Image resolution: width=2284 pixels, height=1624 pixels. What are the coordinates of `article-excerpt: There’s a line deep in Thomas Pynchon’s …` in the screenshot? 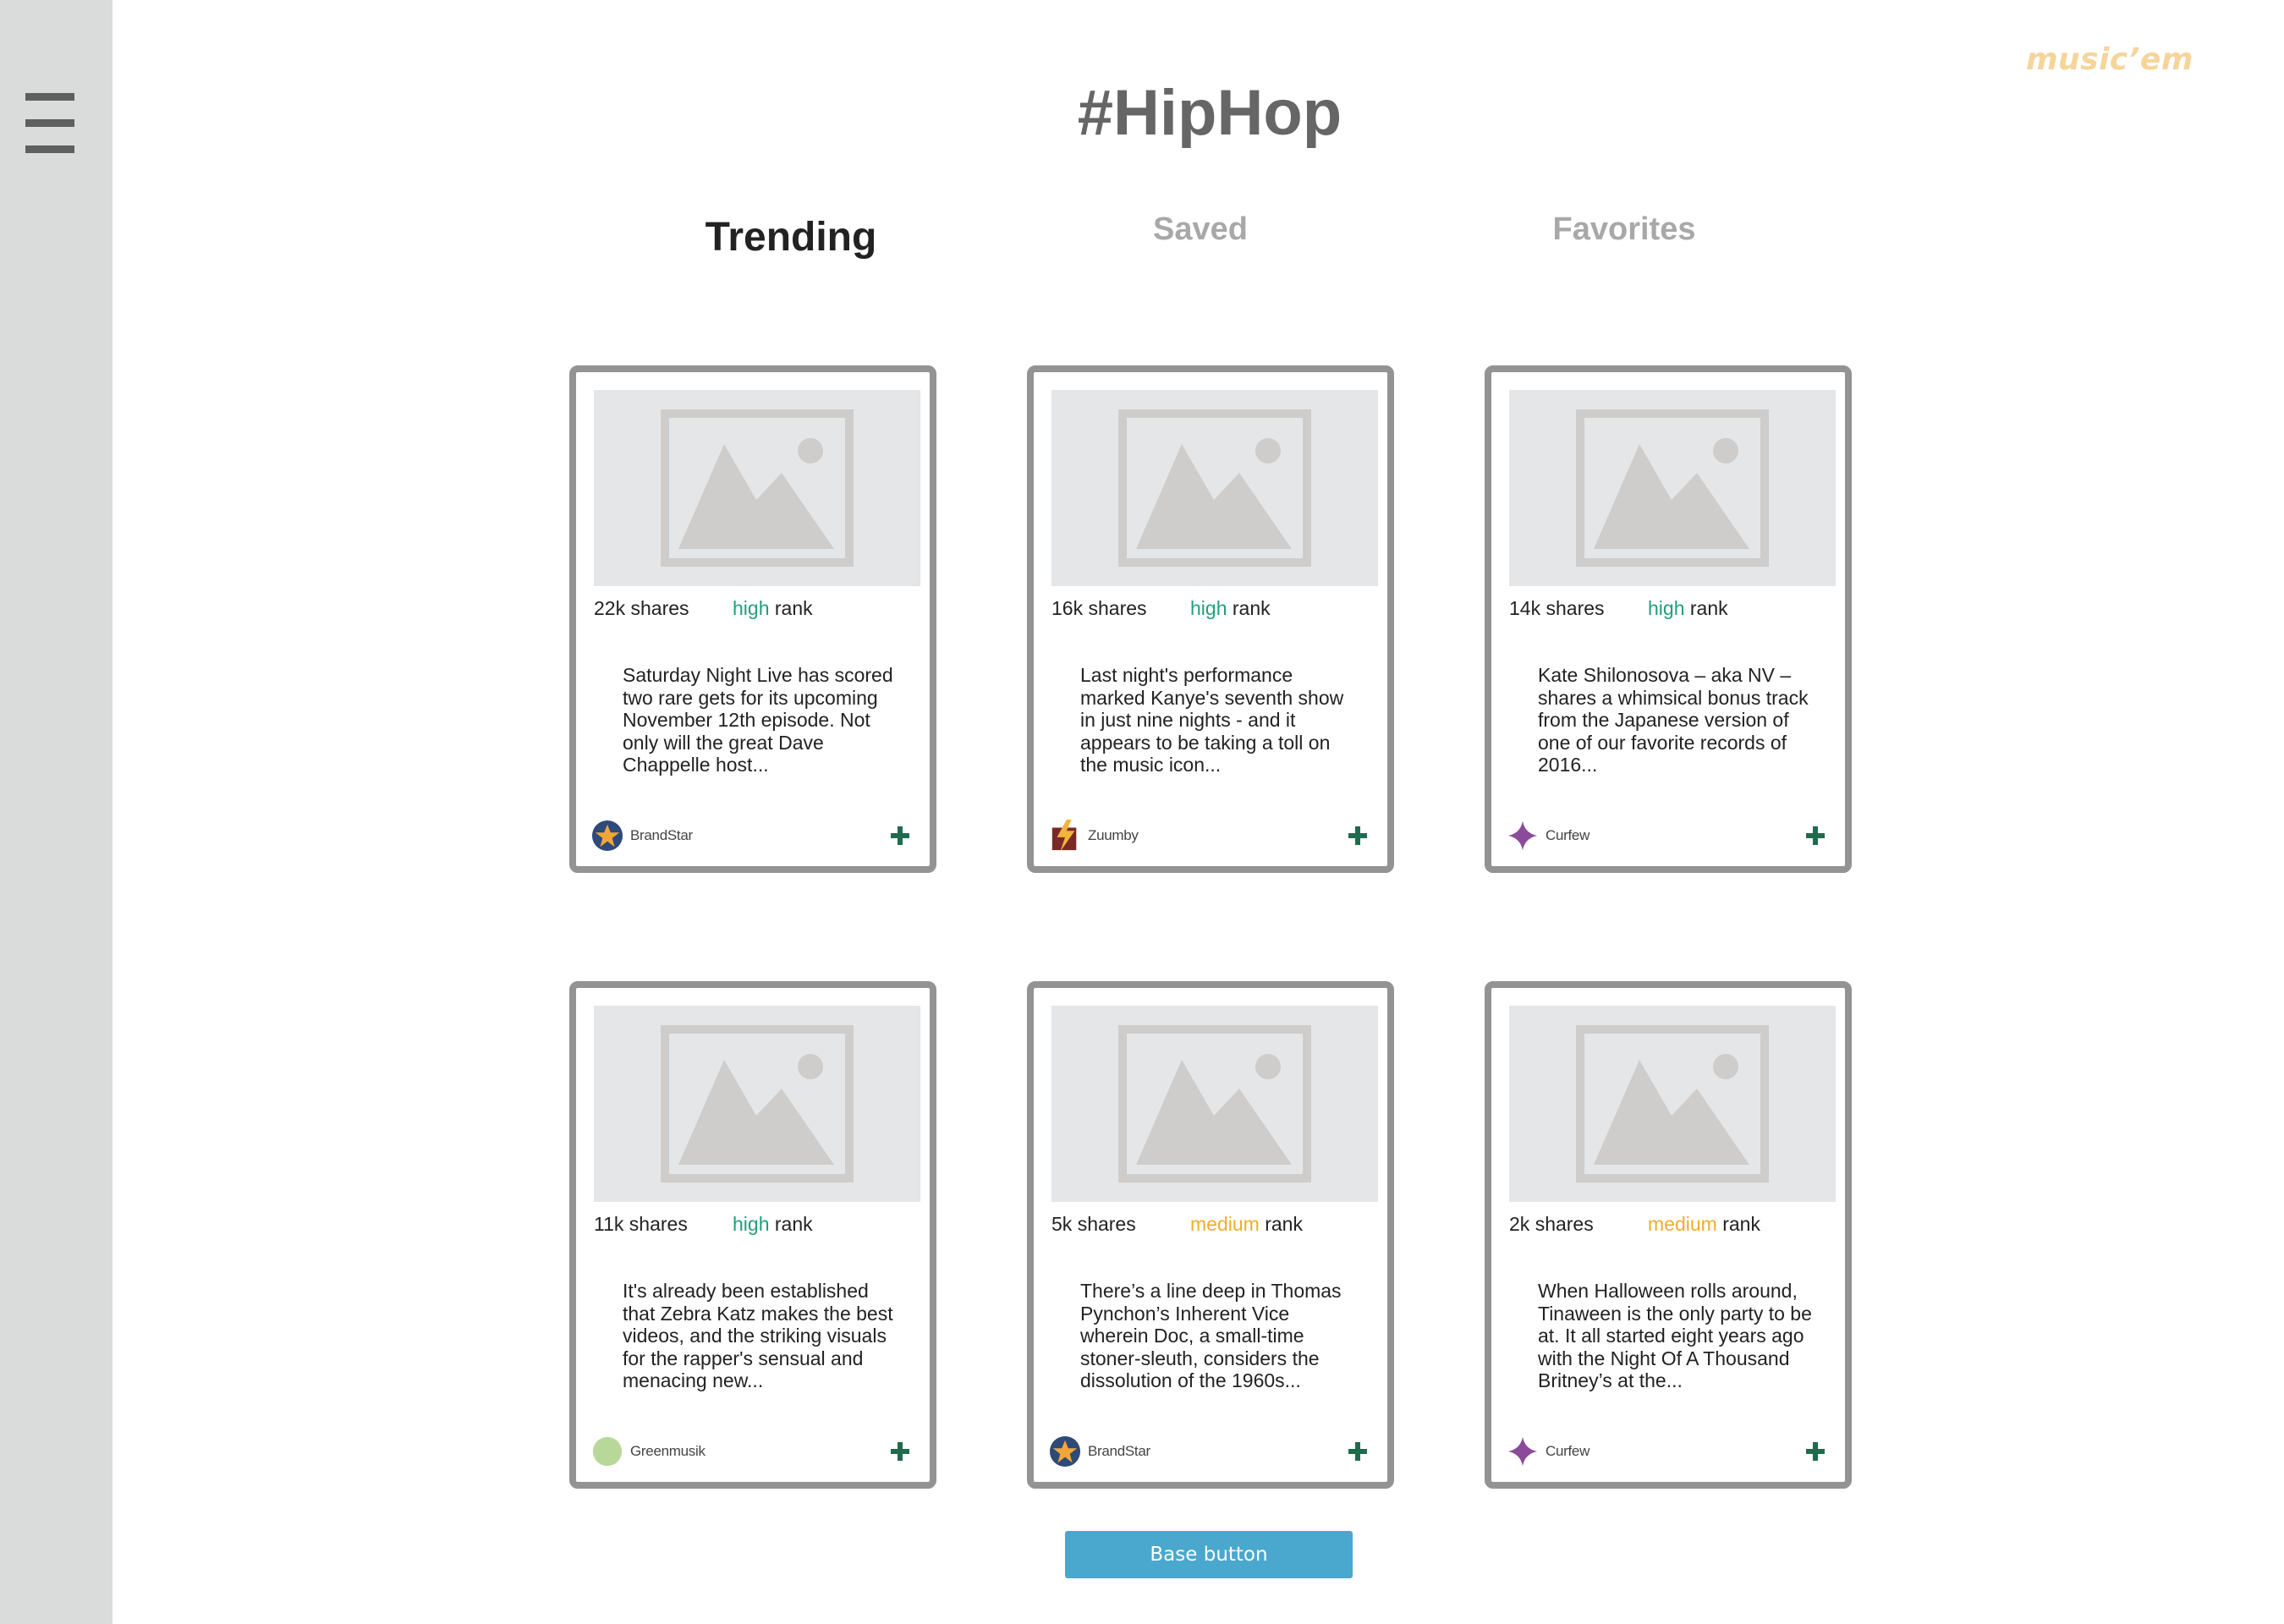 It's located at (1211, 1336).